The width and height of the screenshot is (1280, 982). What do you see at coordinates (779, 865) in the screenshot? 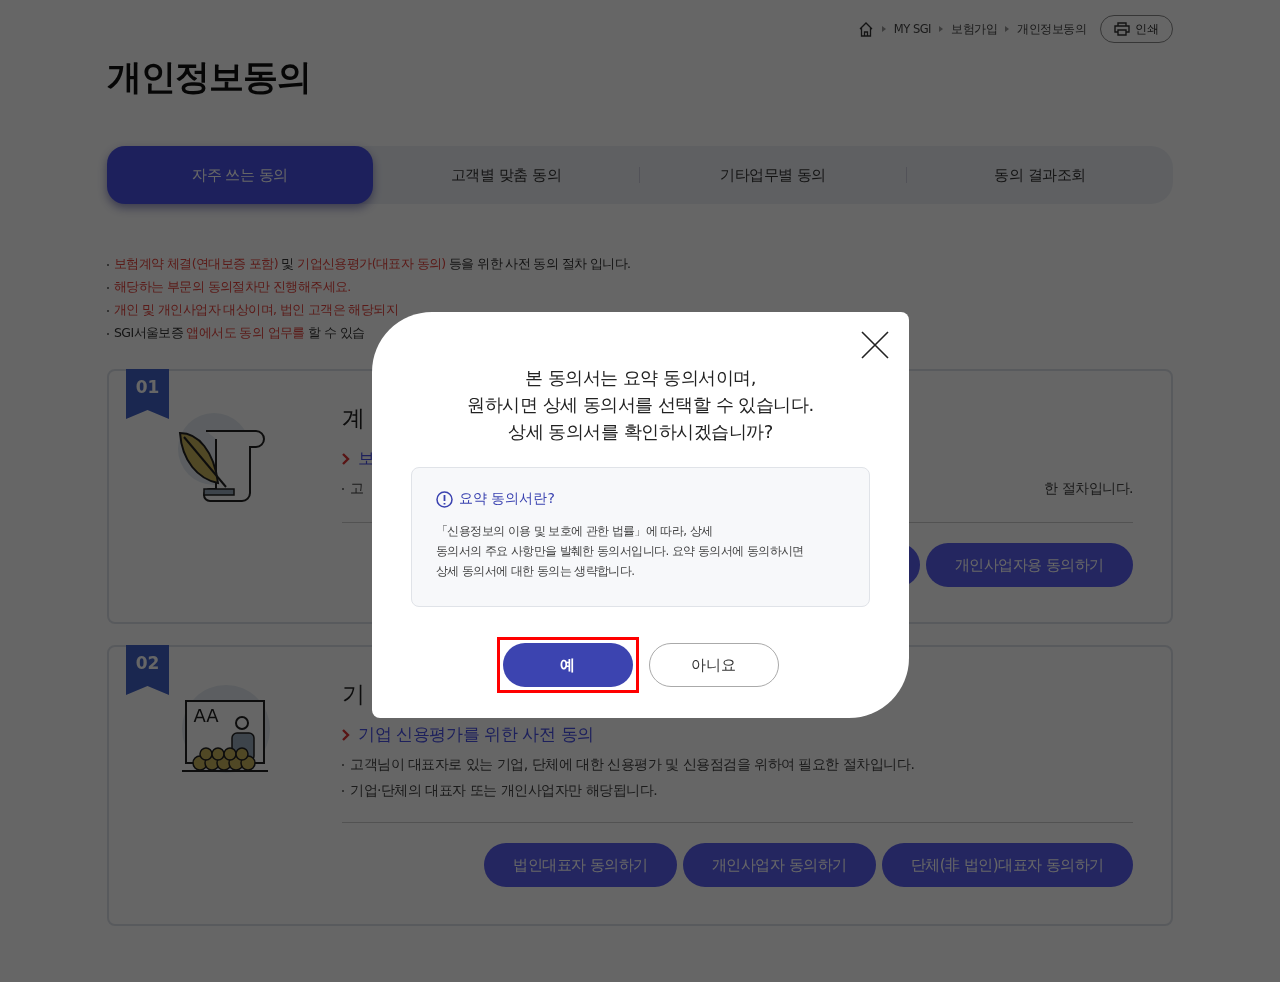
I see `consent-button: 개인사업자 동의하기` at bounding box center [779, 865].